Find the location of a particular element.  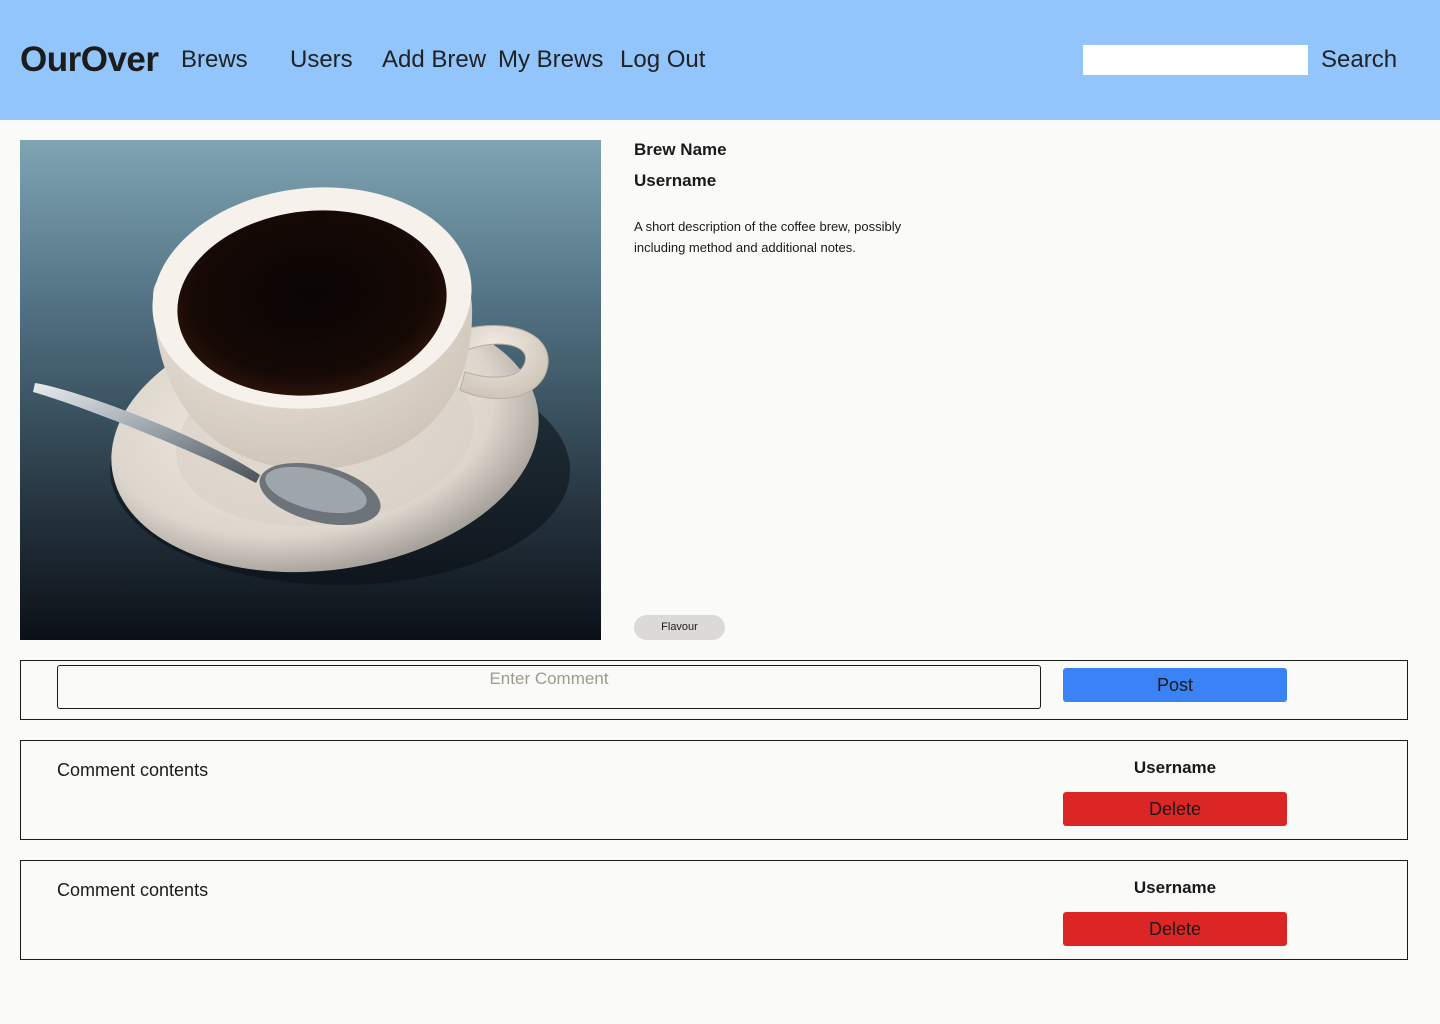

nav-link-log-out: Log Out is located at coordinates (662, 60).